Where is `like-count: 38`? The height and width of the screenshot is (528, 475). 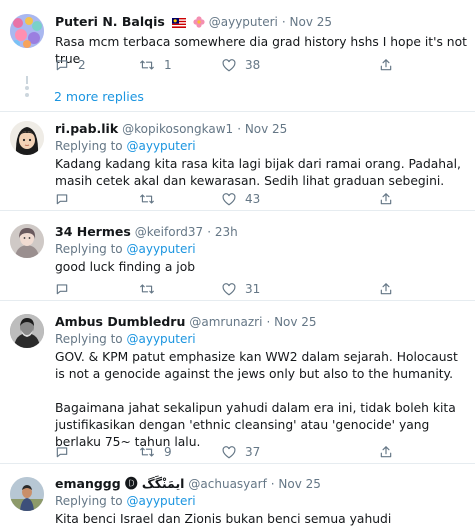
like-count: 38 is located at coordinates (253, 65).